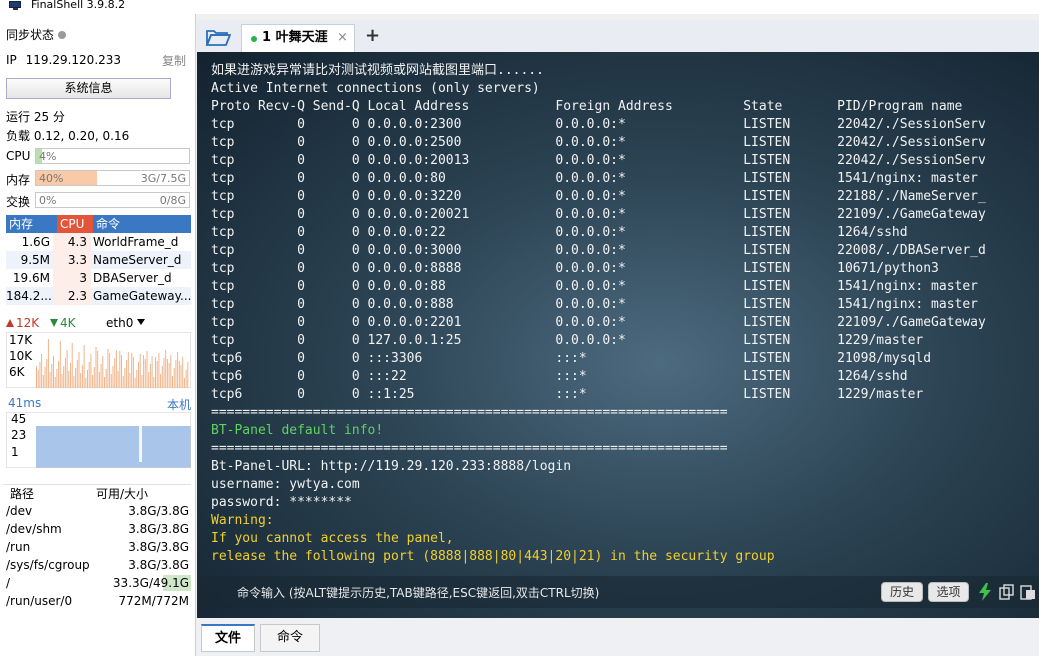 The width and height of the screenshot is (1039, 656). What do you see at coordinates (97, 547) in the screenshot?
I see `disk-row: /run 3.8G/3.8G` at bounding box center [97, 547].